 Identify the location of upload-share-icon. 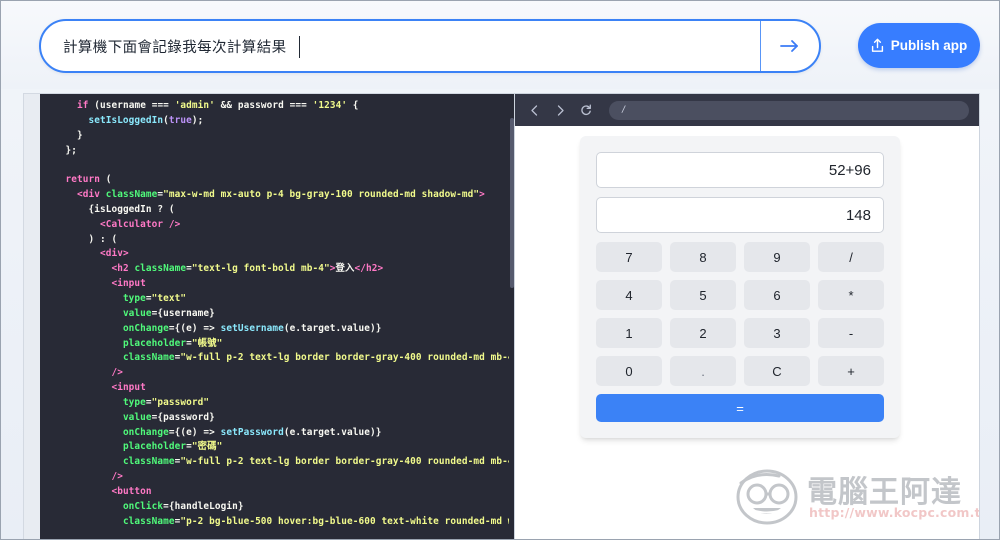
(877, 45).